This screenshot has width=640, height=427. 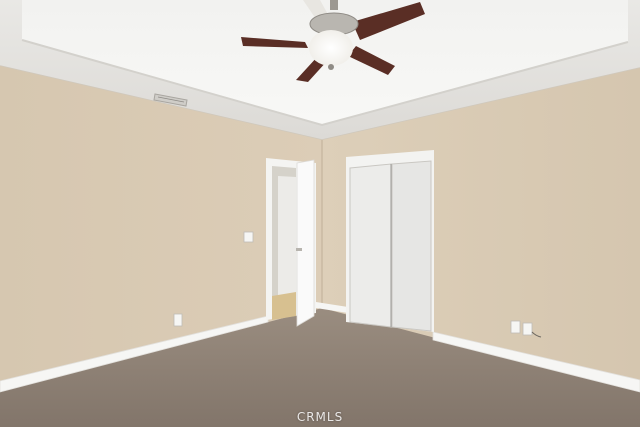 What do you see at coordinates (248, 237) in the screenshot?
I see `light-switch` at bounding box center [248, 237].